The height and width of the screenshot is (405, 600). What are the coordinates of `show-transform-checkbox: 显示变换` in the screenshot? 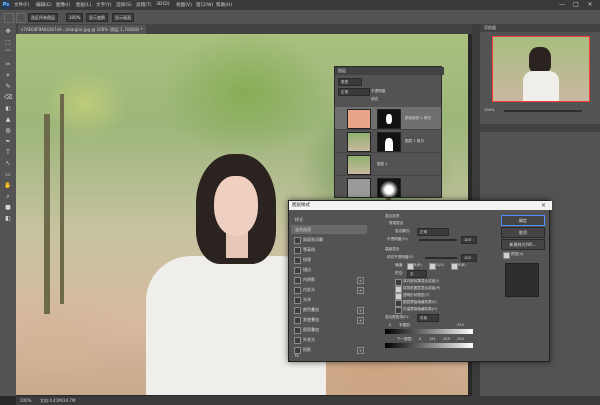 It's located at (97, 17).